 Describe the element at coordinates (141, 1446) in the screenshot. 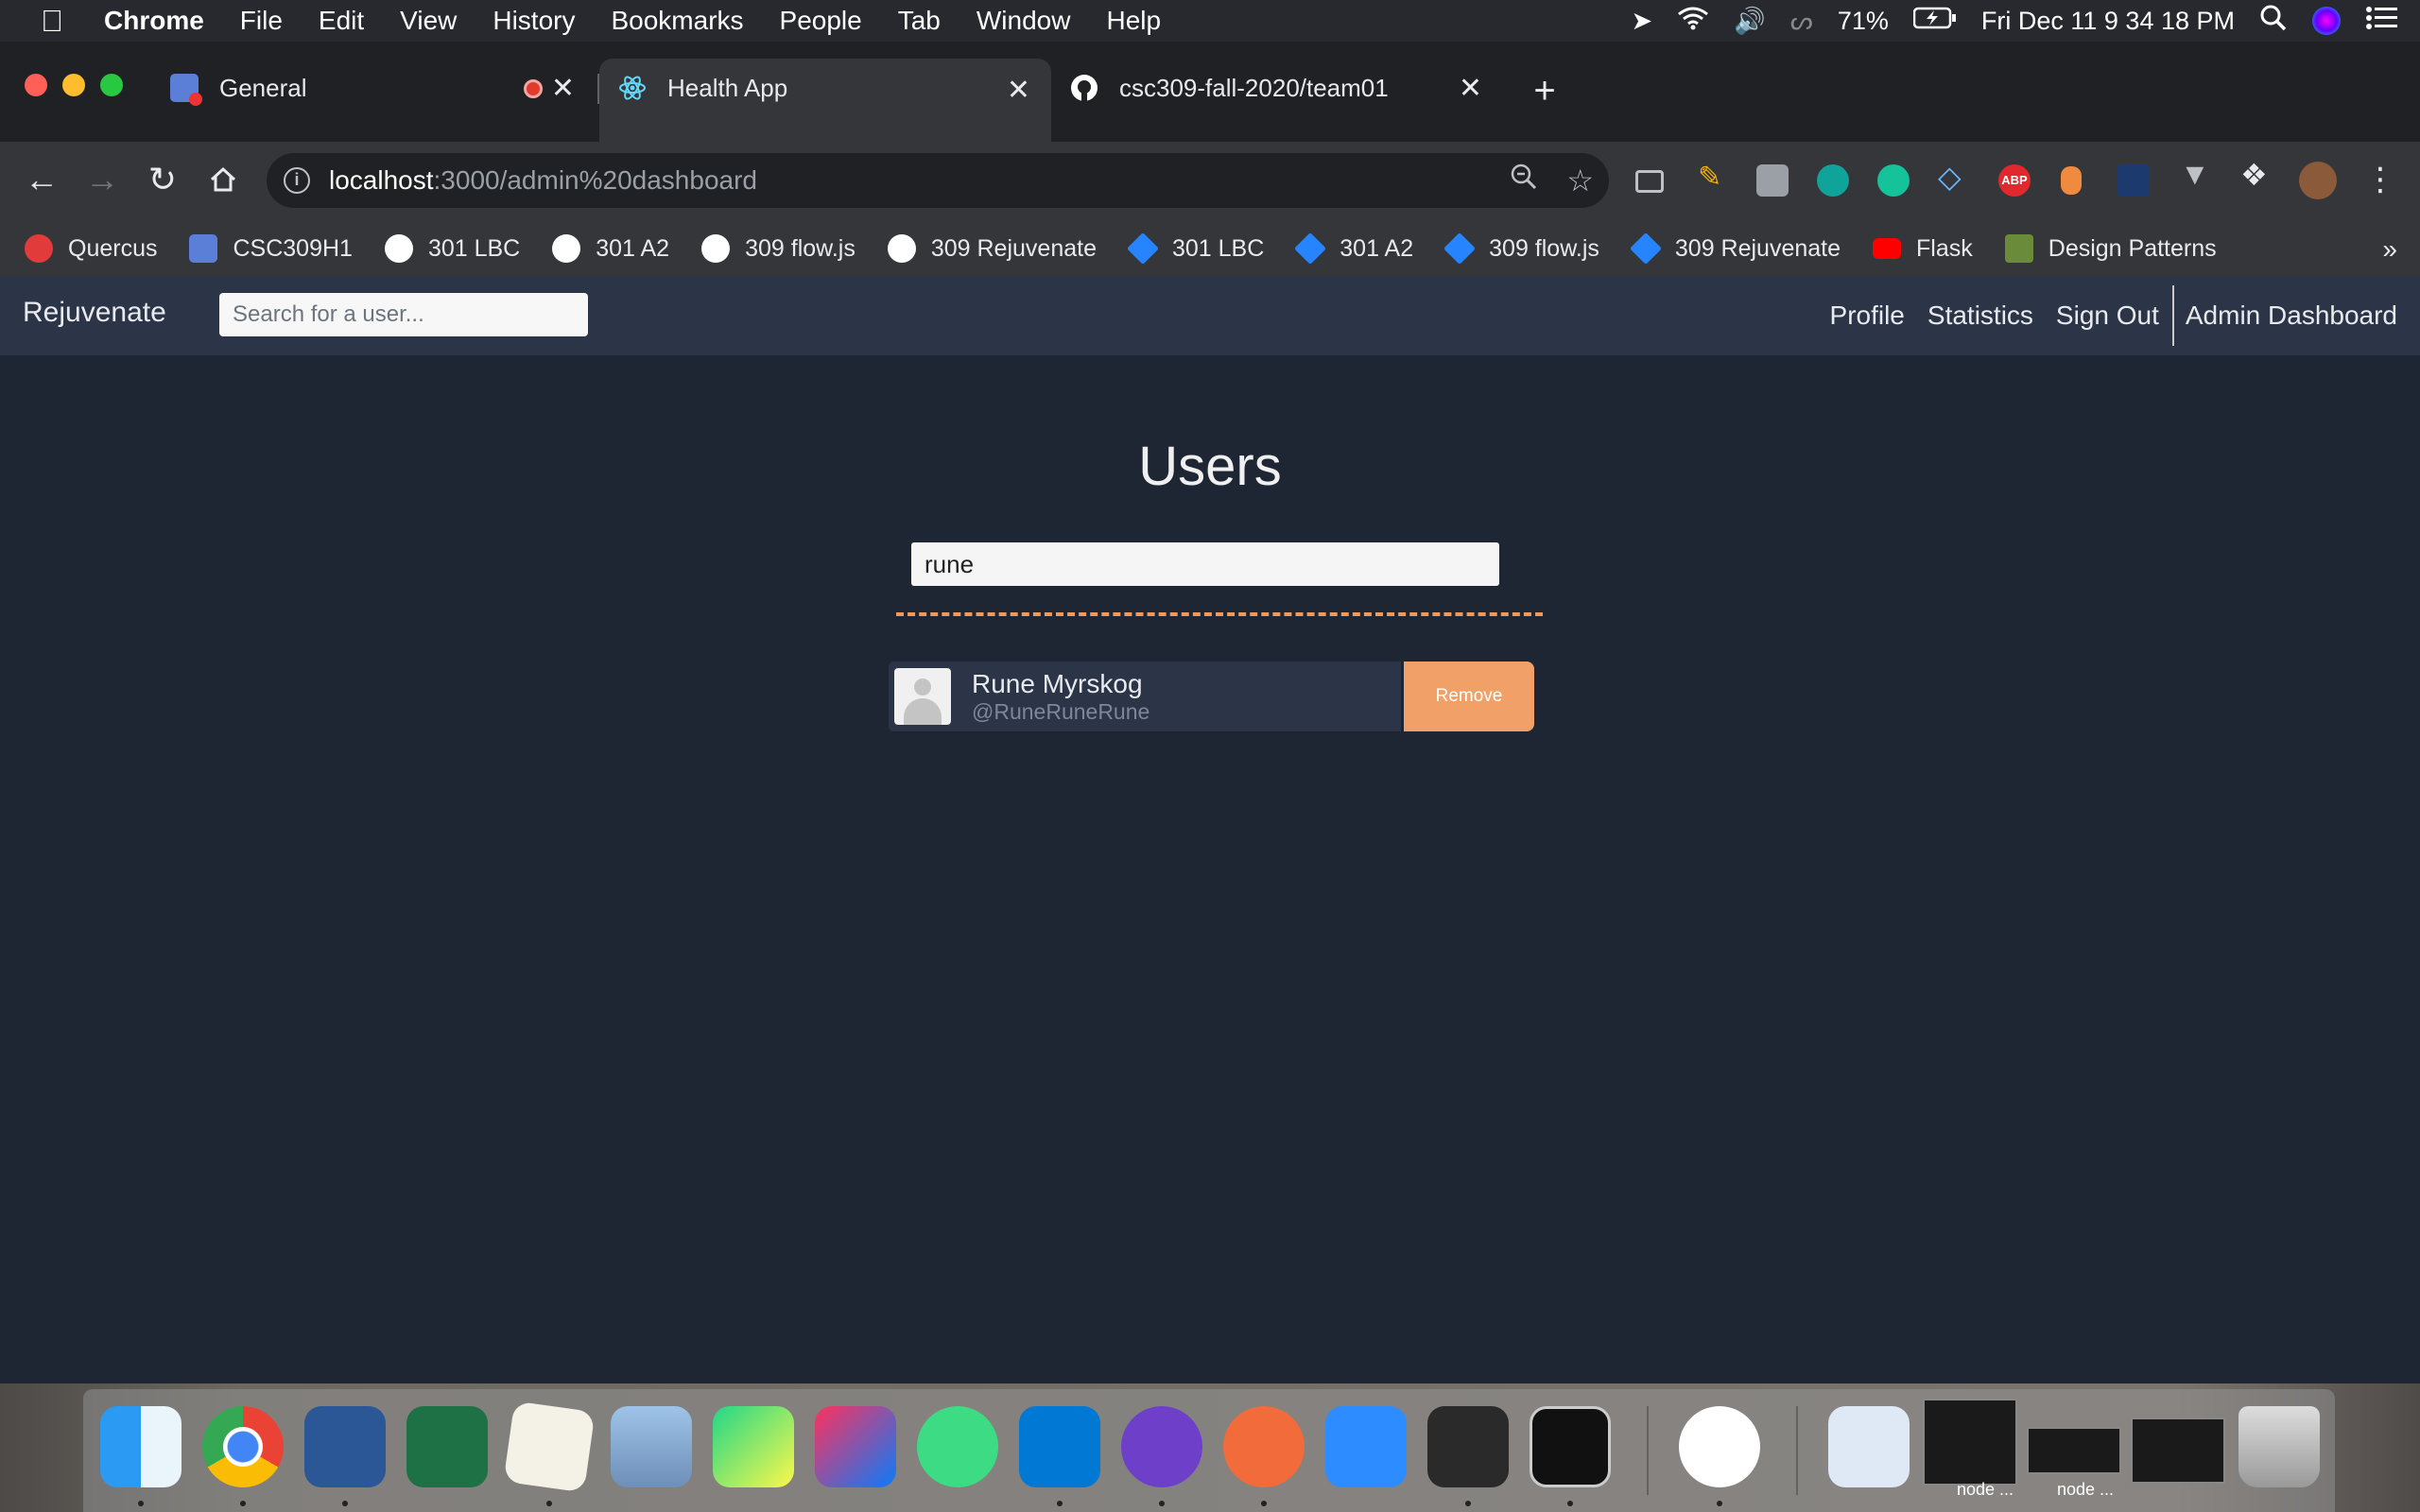

I see `finder-icon` at that location.